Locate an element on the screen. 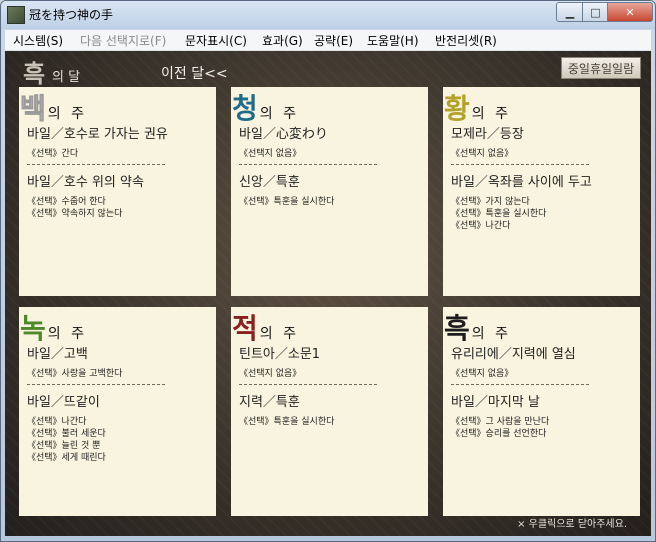 The height and width of the screenshot is (542, 656). prev-month-link: 이전 달<< is located at coordinates (194, 73).